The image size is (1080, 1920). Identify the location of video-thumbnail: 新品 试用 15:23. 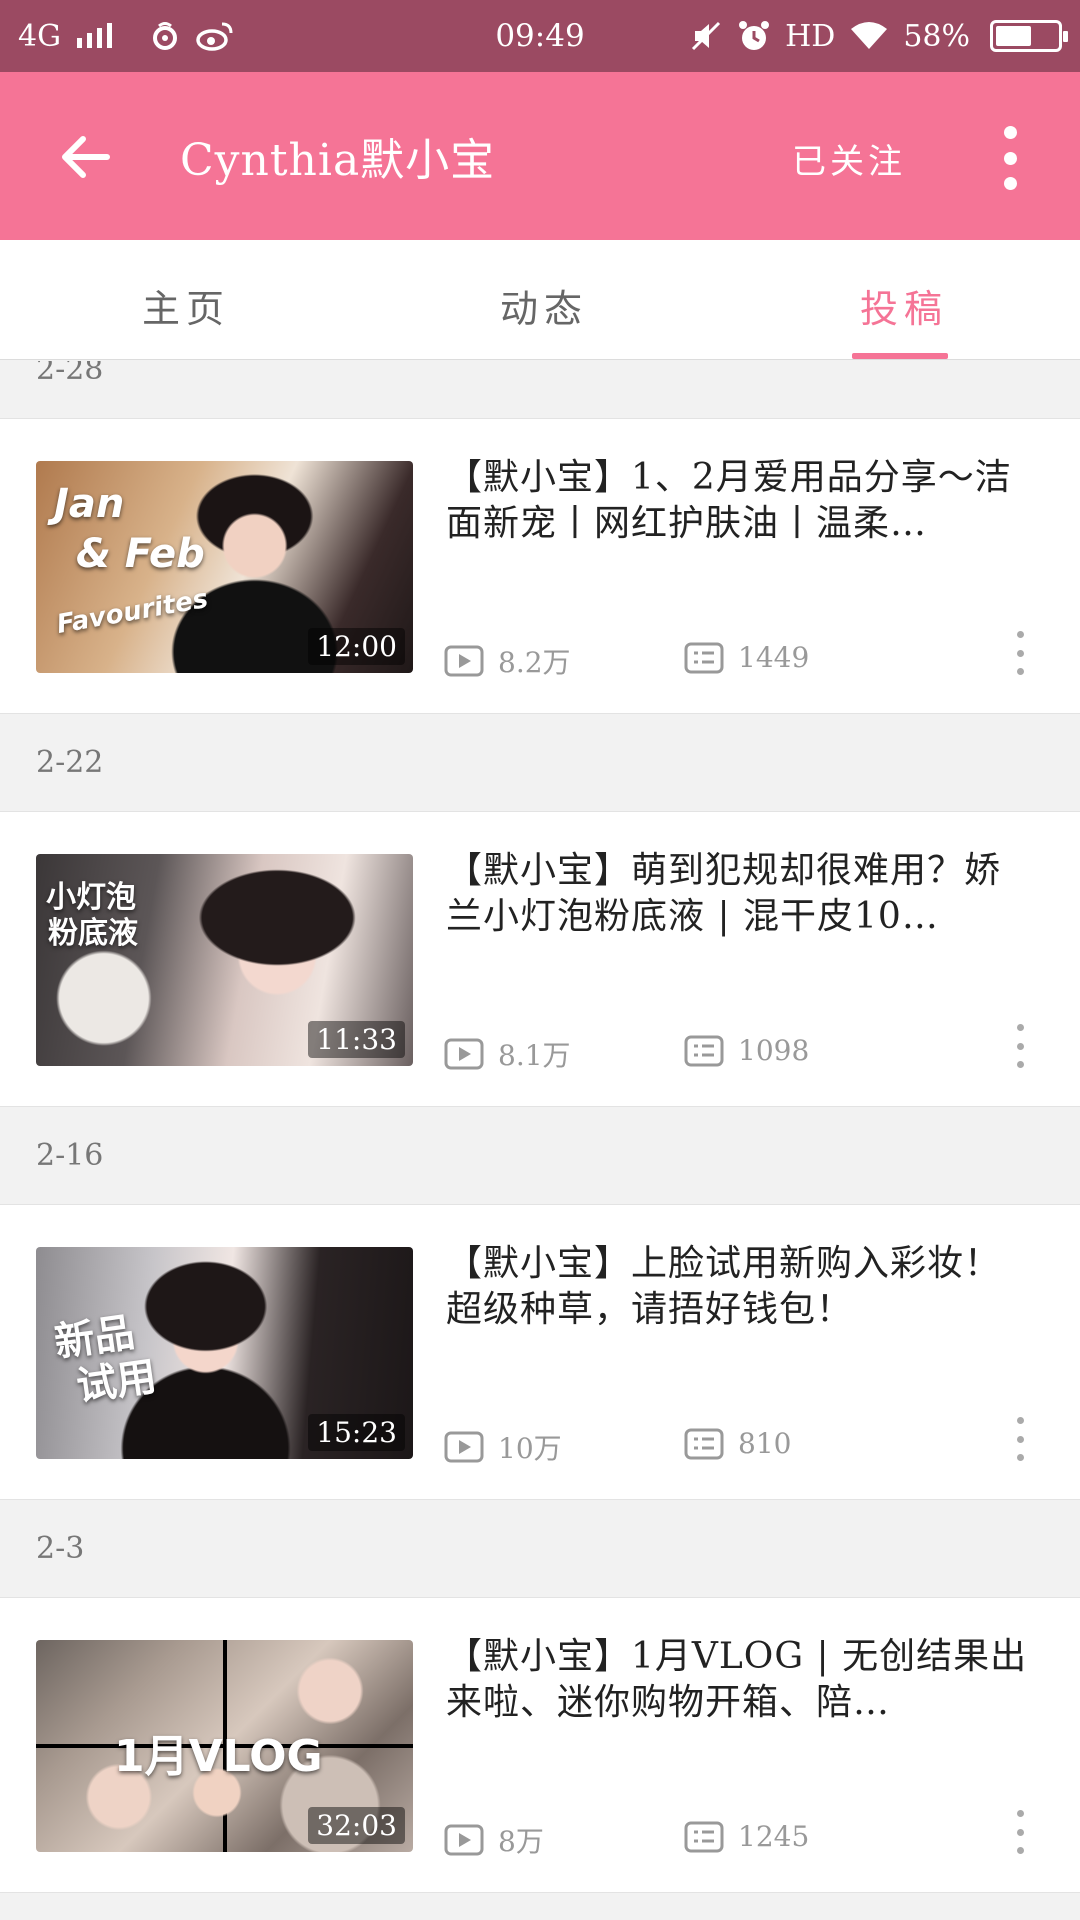
(224, 1353).